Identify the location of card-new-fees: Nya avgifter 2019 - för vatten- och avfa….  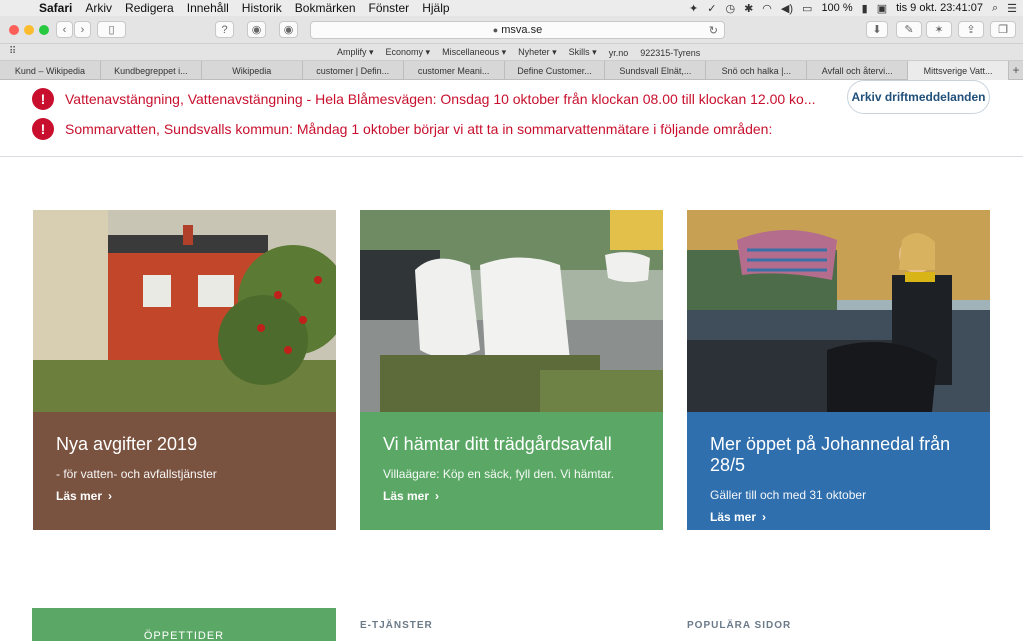
(184, 370).